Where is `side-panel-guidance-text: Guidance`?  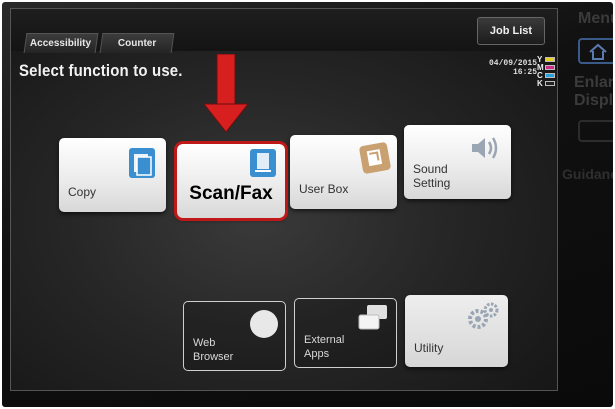
side-panel-guidance-text: Guidance is located at coordinates (587, 174).